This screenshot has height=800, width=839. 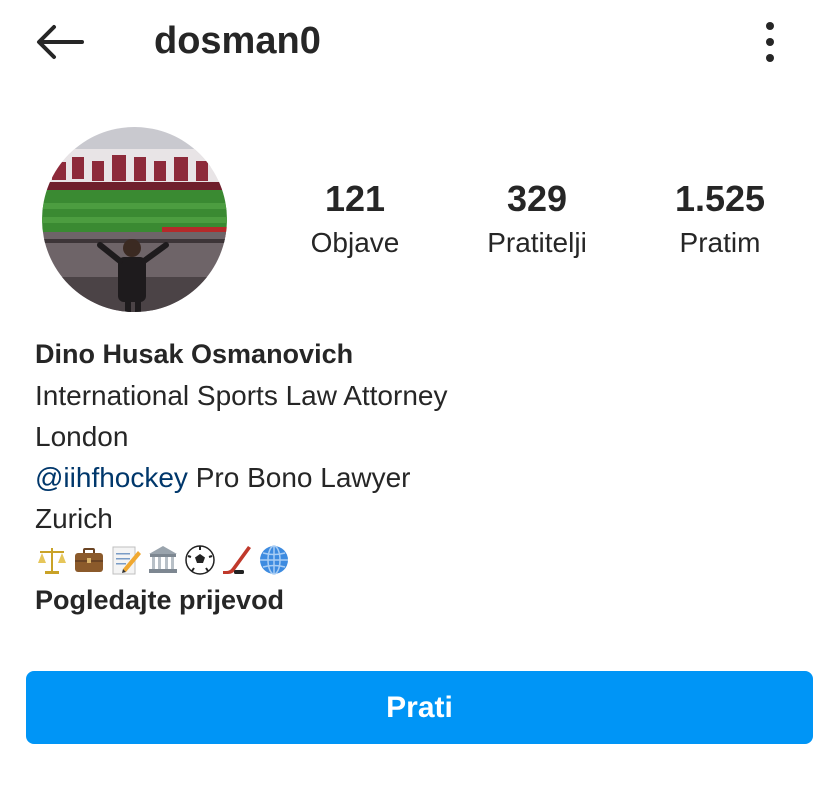 I want to click on following-label: Pratim, so click(x=720, y=242).